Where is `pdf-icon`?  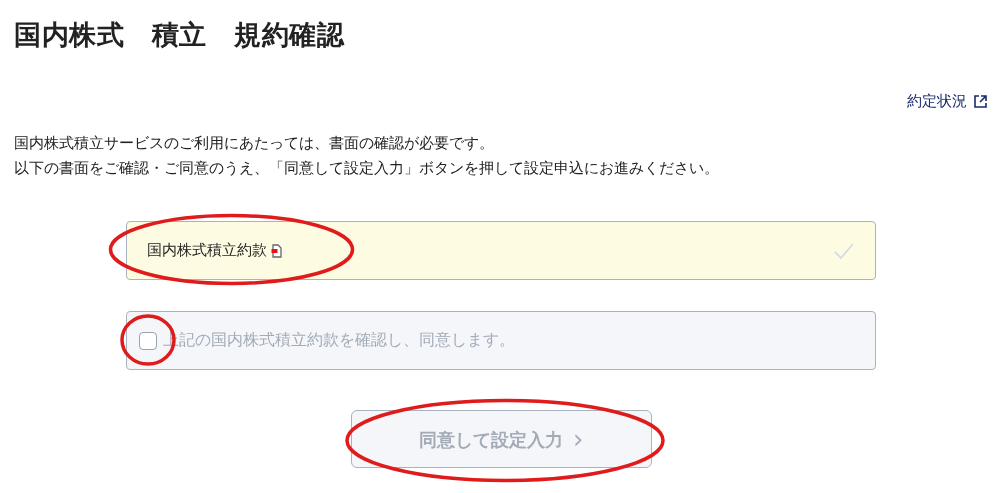
pdf-icon is located at coordinates (277, 250).